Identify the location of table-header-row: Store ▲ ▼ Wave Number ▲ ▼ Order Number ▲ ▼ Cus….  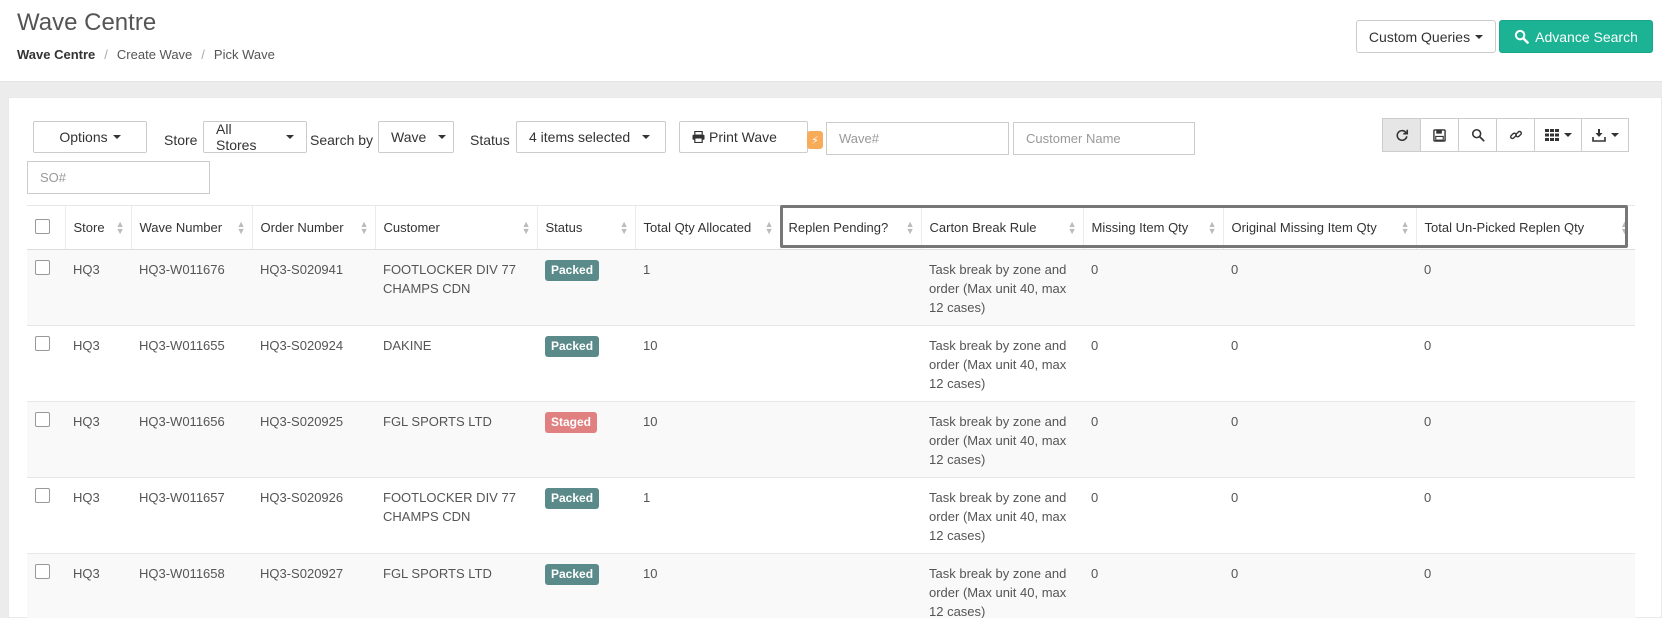
(831, 227).